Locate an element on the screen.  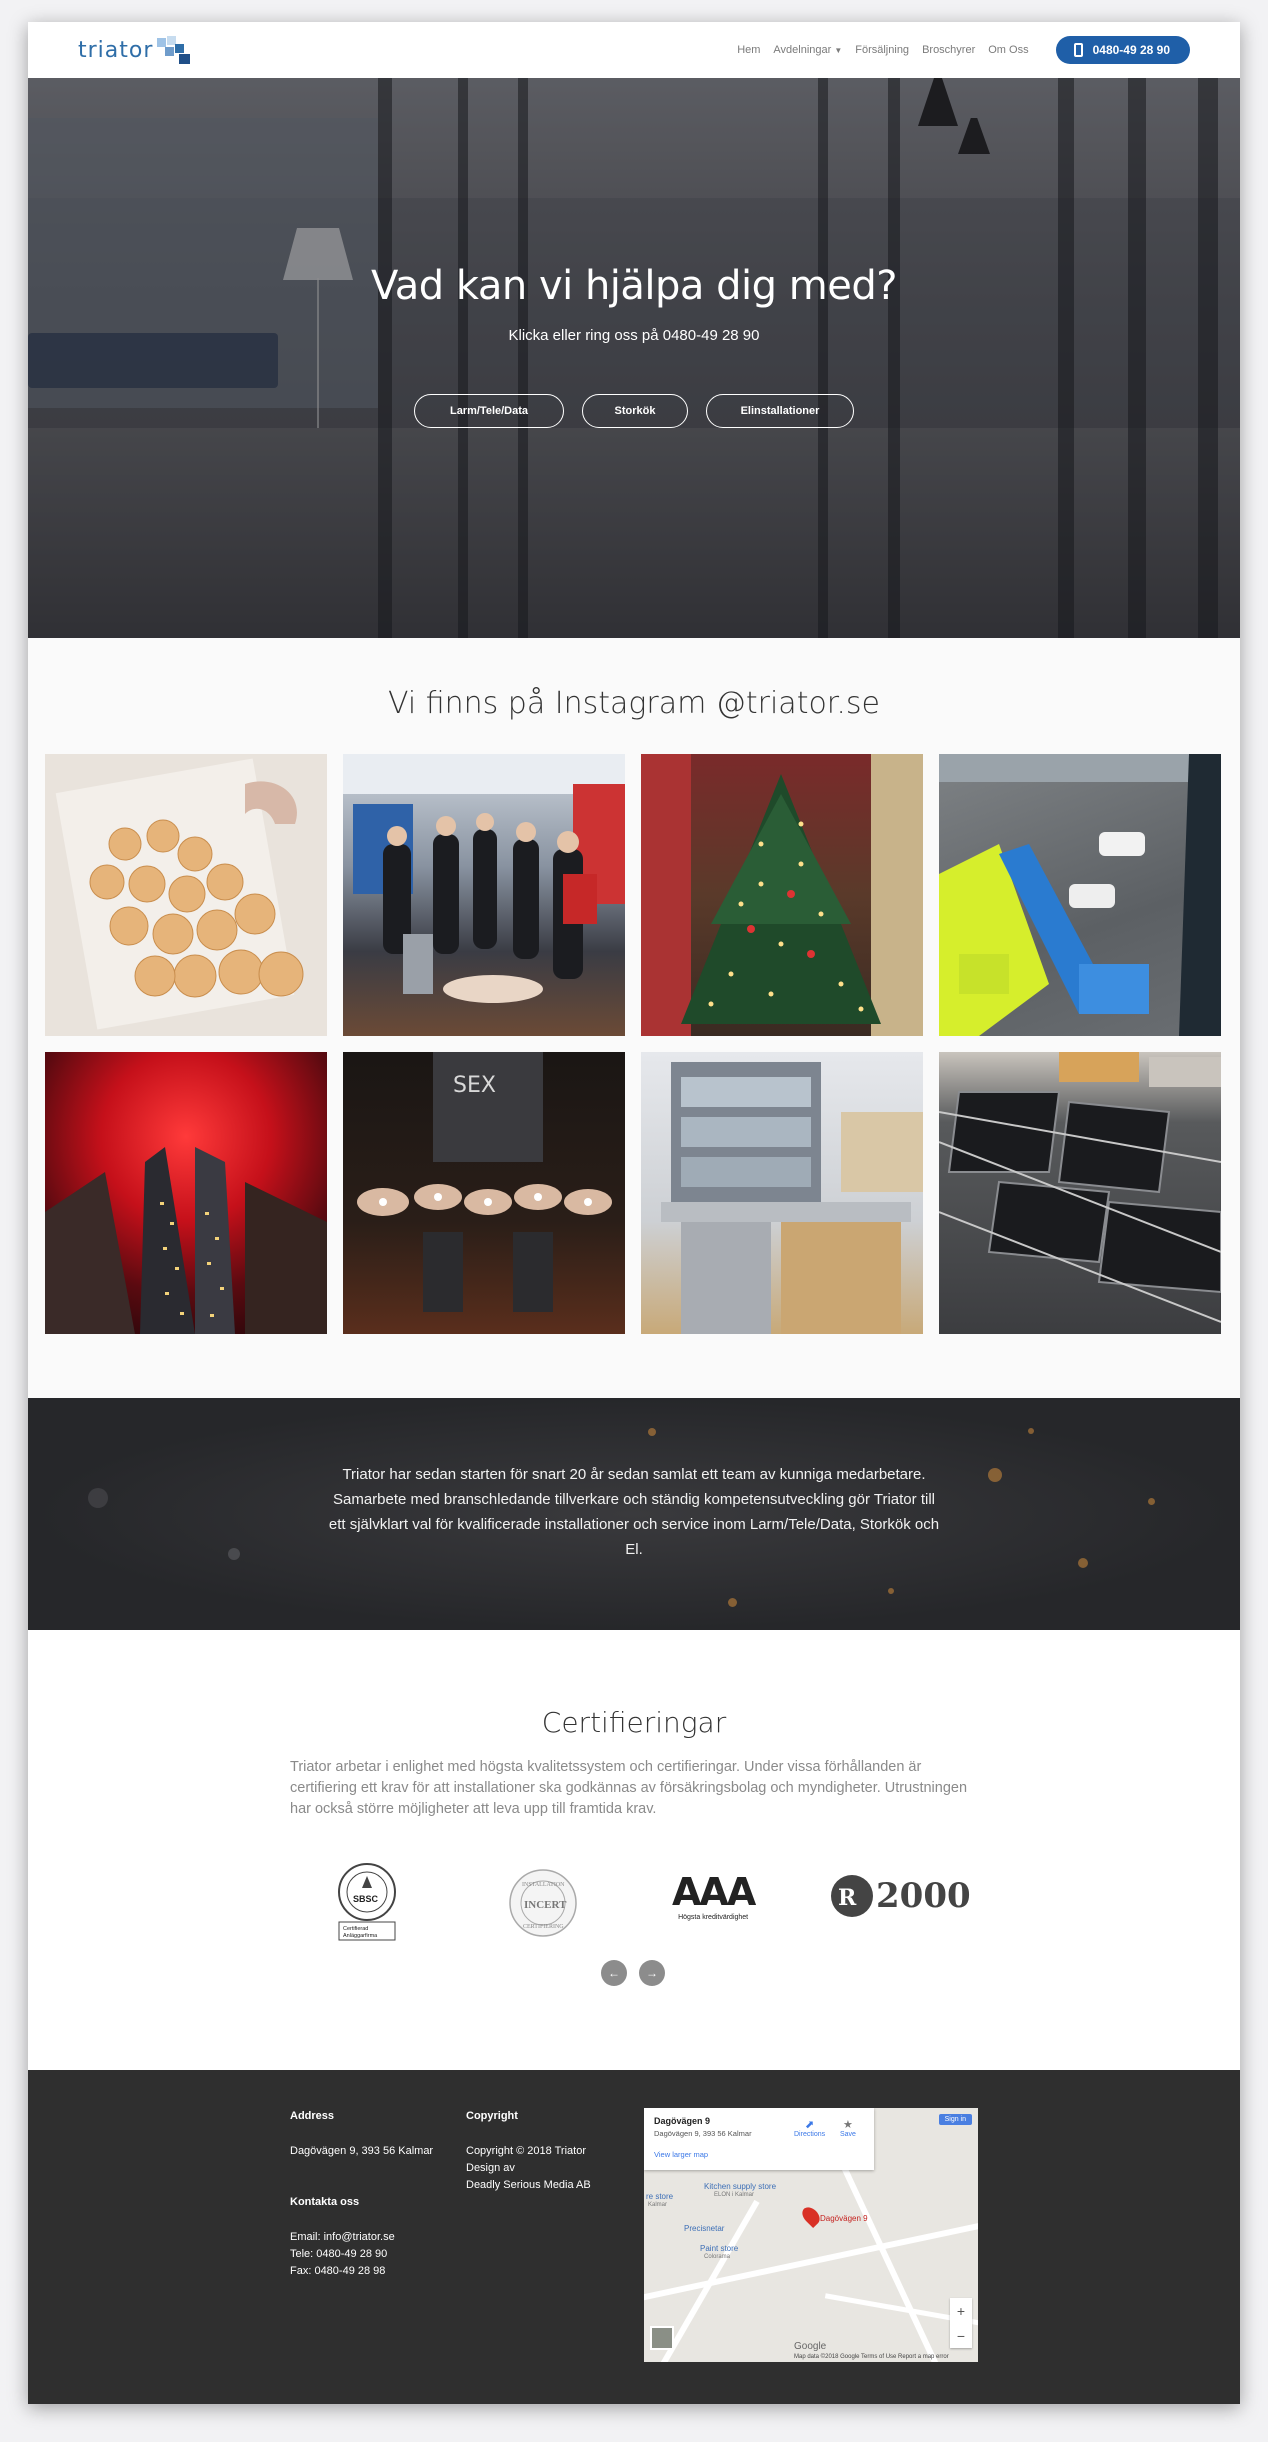
logo-text: triator is located at coordinates (116, 50).